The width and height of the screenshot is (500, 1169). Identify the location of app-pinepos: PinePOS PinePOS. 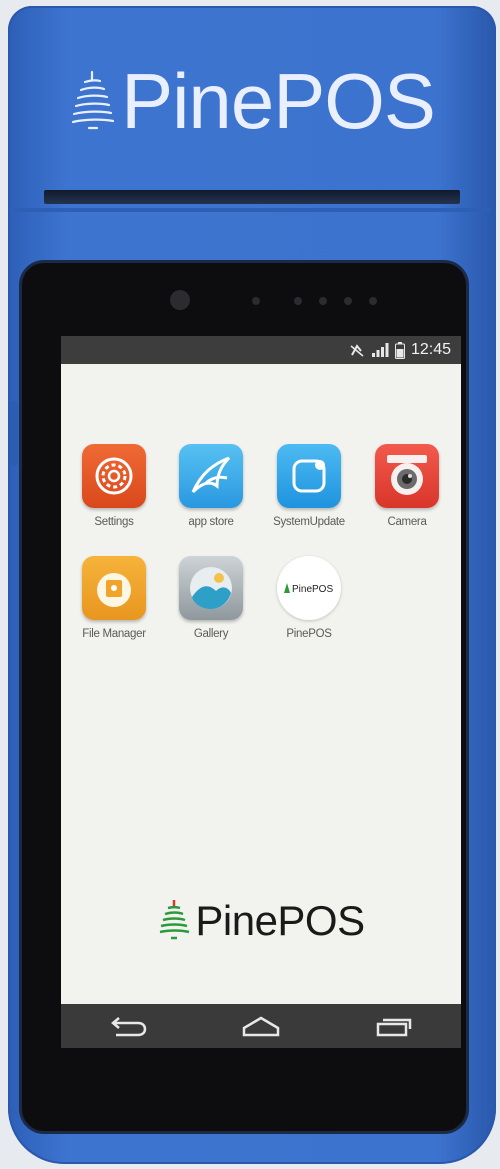
(309, 598).